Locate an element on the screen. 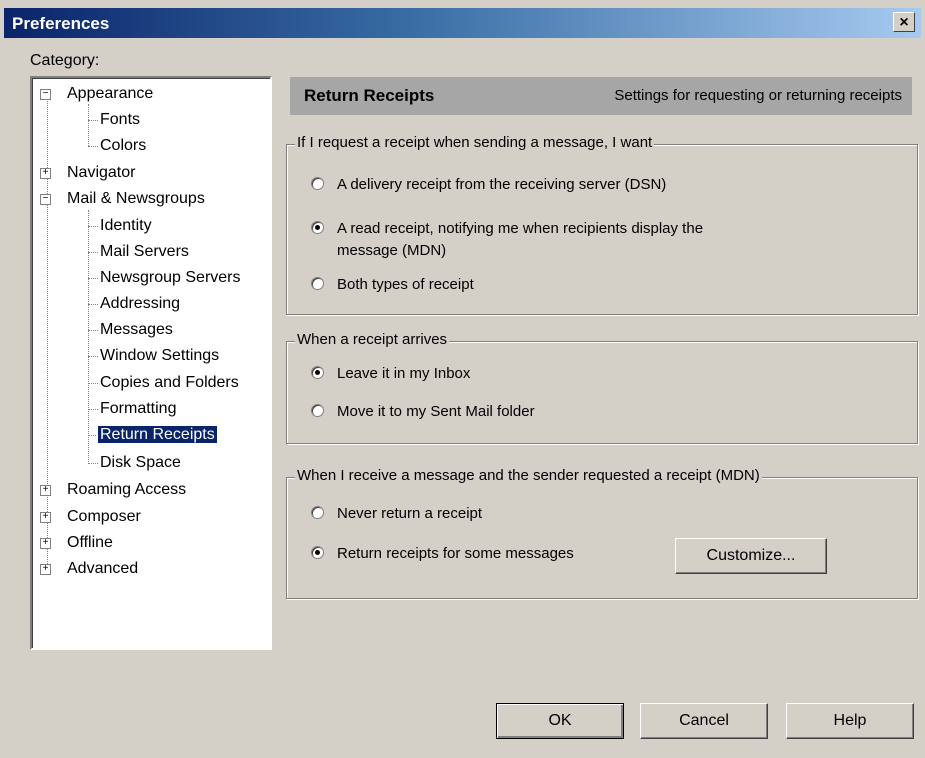 Image resolution: width=925 pixels, height=758 pixels. cancel-button: Cancel is located at coordinates (704, 721).